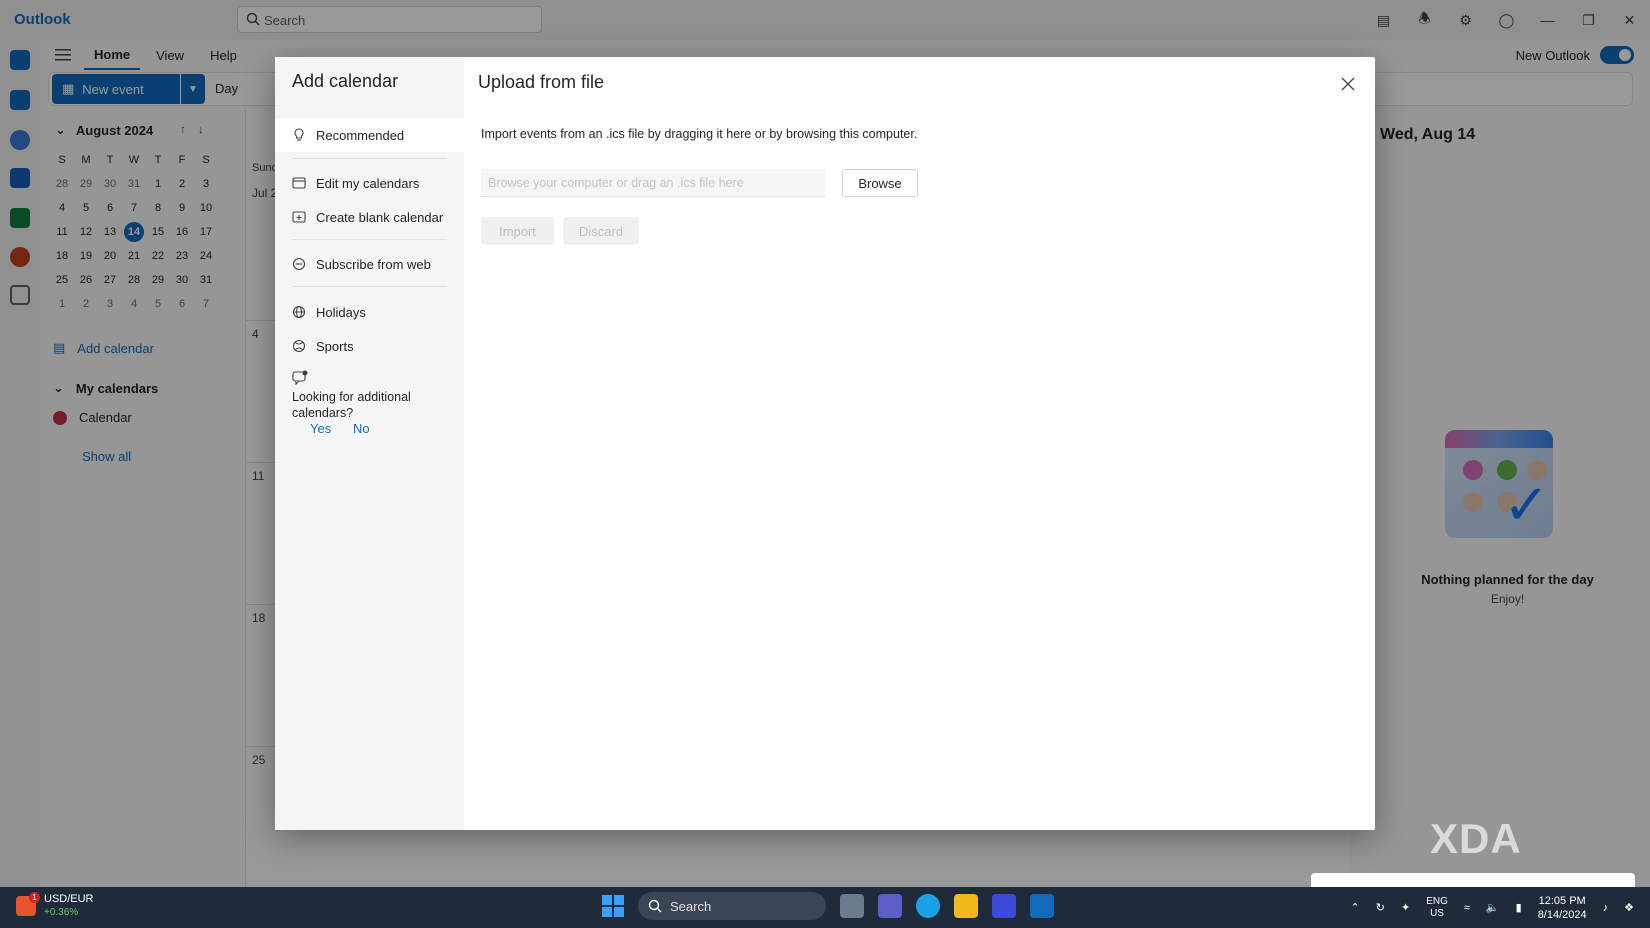  What do you see at coordinates (373, 264) in the screenshot?
I see `nav-label: Subscribe from web` at bounding box center [373, 264].